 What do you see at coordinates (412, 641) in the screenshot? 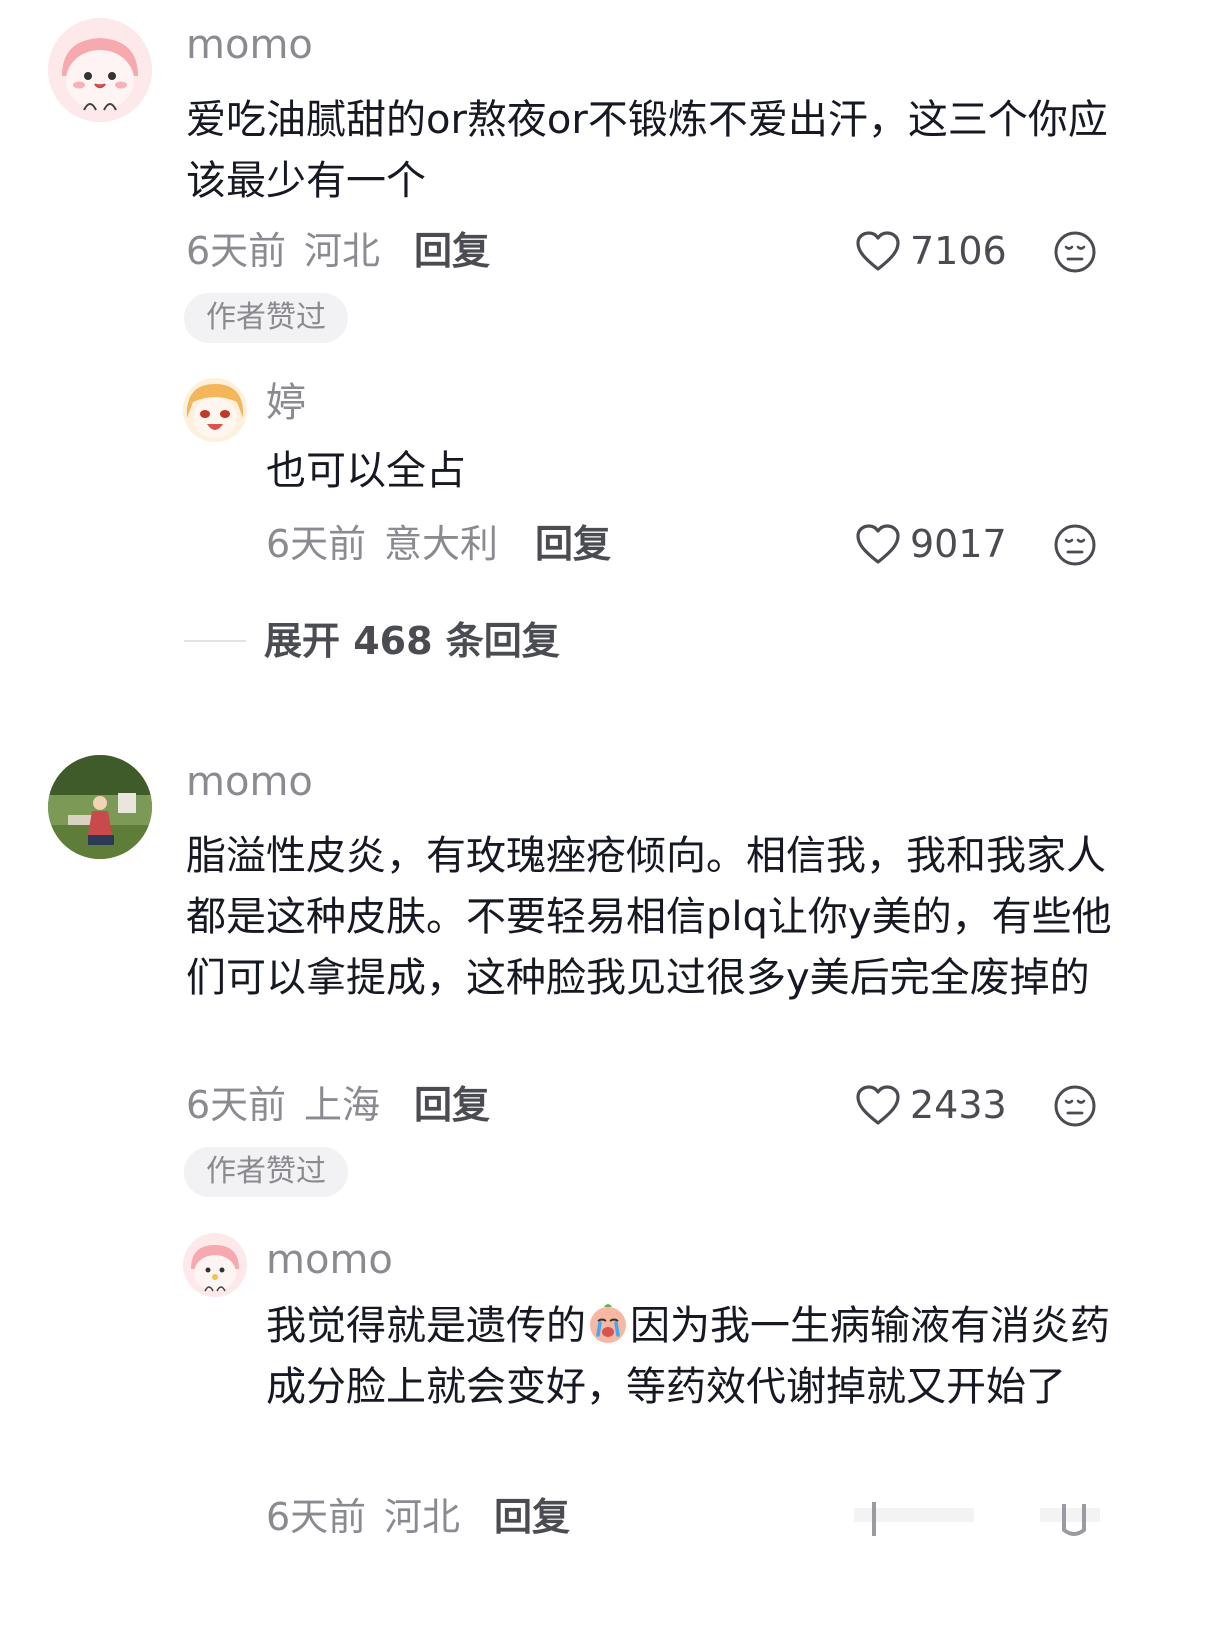
I see `expand-replies-button: 展开 468 条回复` at bounding box center [412, 641].